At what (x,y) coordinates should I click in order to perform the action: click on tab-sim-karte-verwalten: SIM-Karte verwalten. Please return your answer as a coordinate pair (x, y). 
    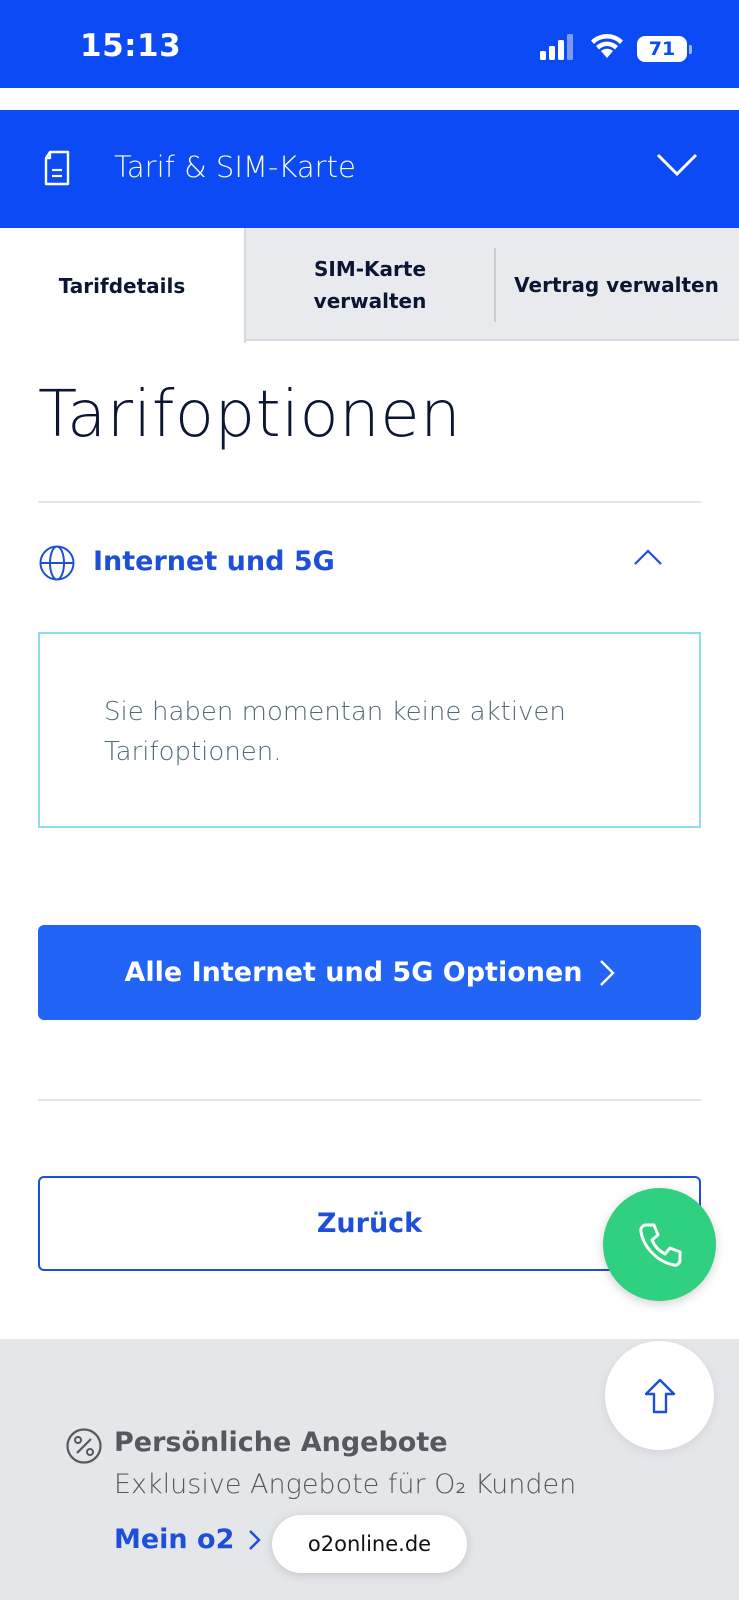
    Looking at the image, I should click on (370, 284).